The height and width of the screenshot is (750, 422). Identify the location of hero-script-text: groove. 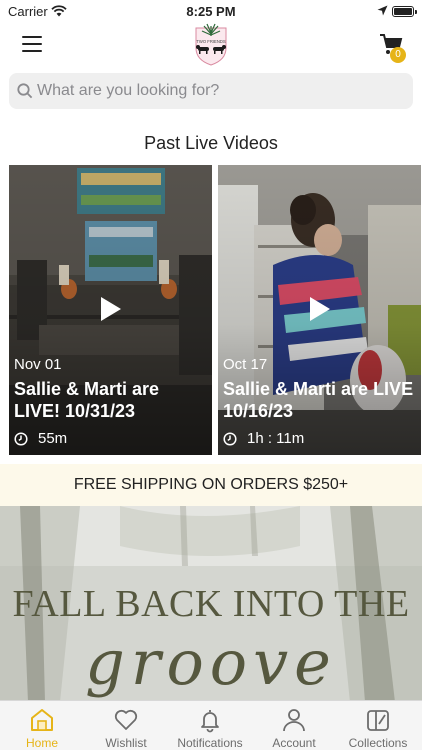
(211, 662).